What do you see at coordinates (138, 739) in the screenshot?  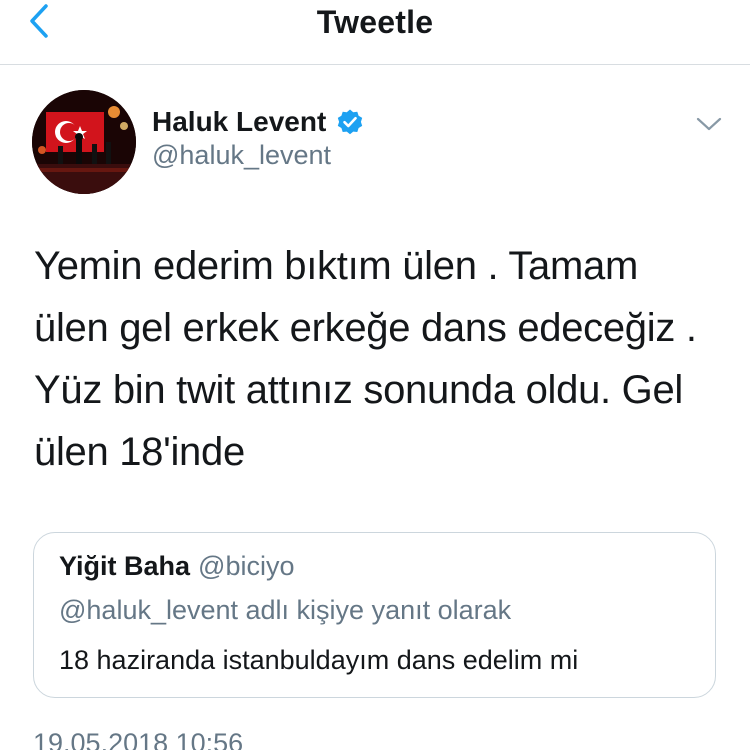 I see `tweet-timestamp: 19.05.2018 10:56` at bounding box center [138, 739].